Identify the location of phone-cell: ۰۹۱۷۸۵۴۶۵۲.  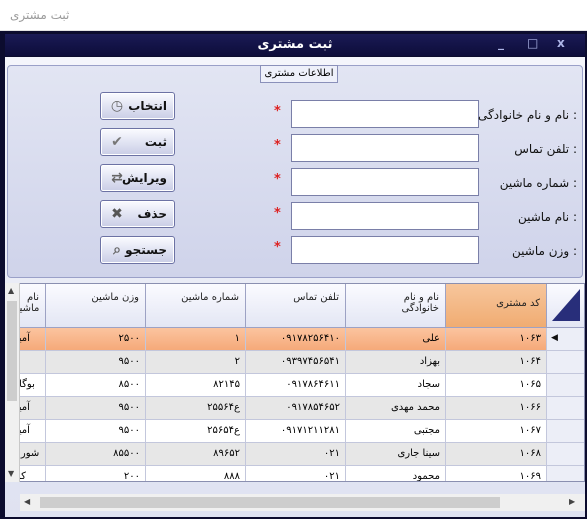
(296, 408).